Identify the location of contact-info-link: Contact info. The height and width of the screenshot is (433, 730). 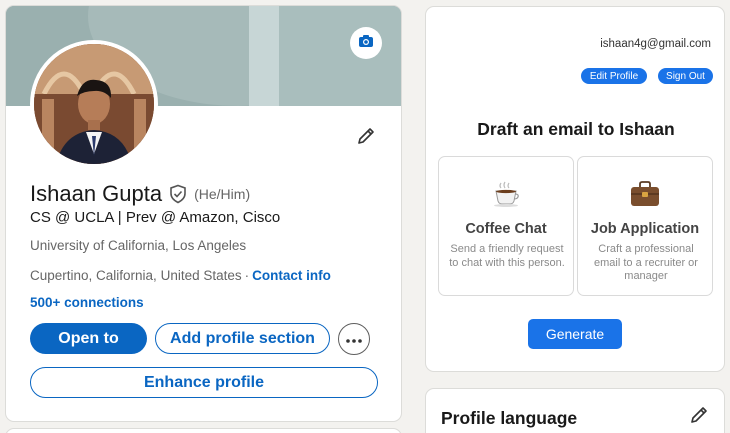
(291, 275).